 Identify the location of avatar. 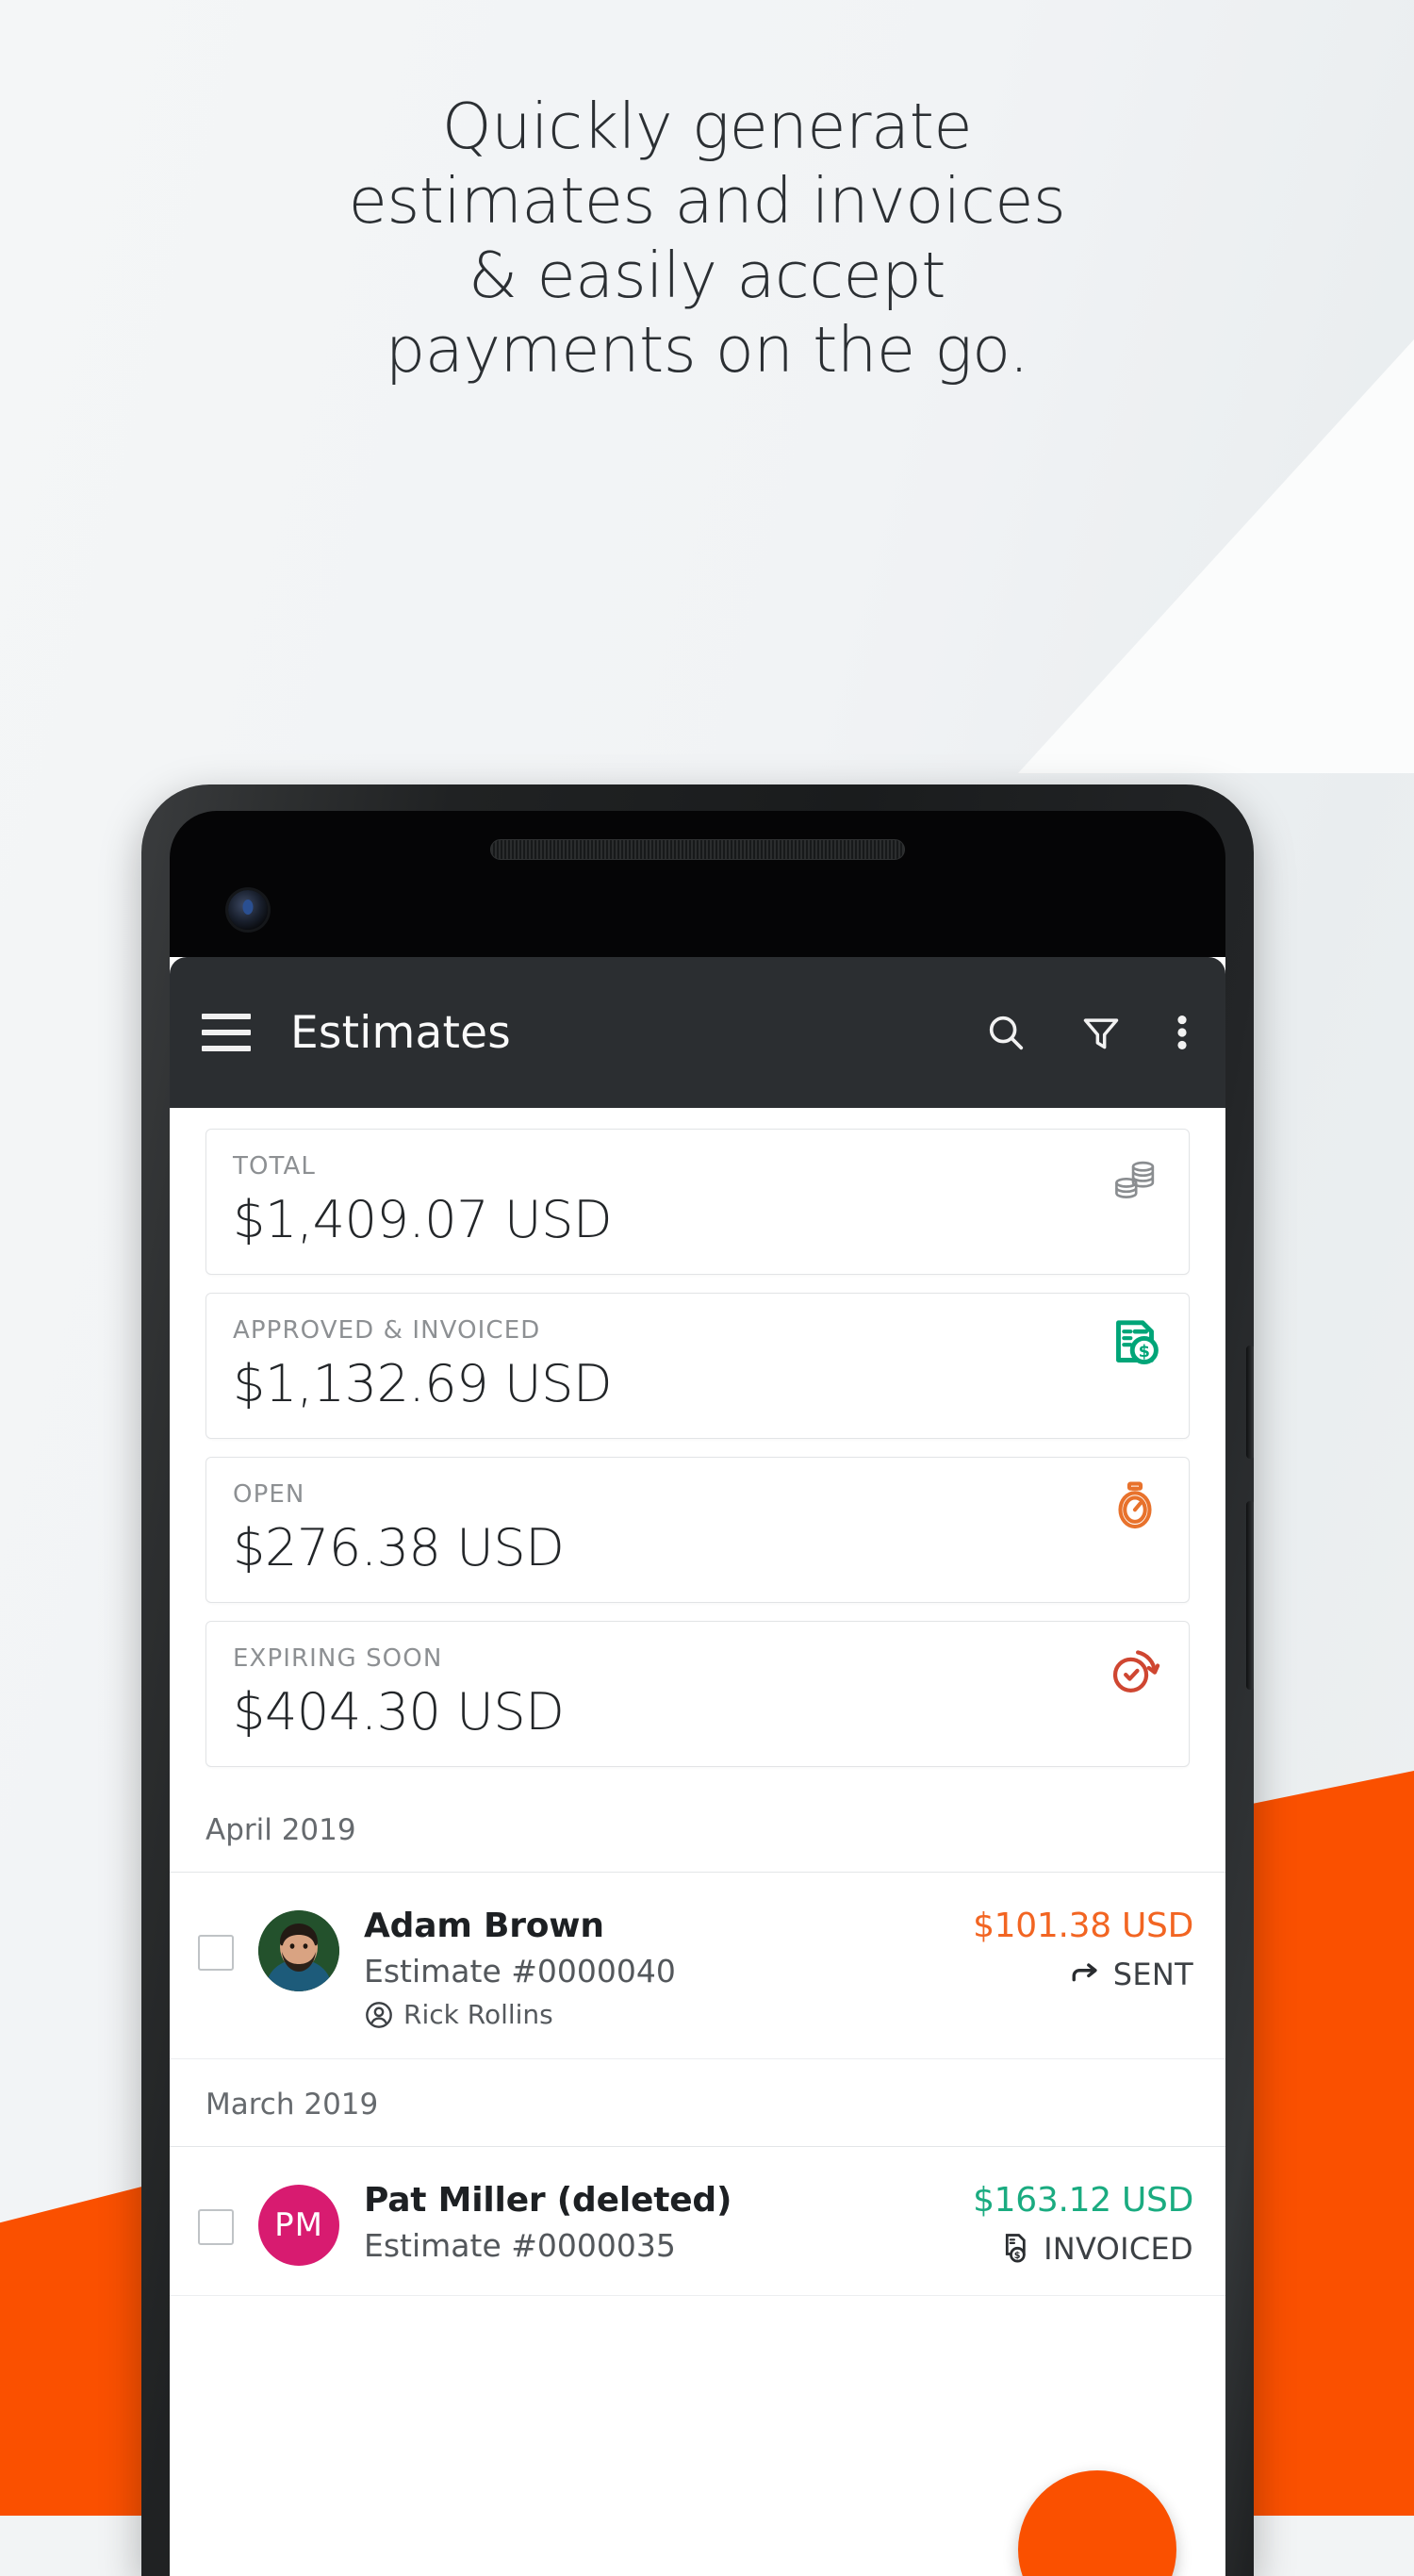
(298, 1950).